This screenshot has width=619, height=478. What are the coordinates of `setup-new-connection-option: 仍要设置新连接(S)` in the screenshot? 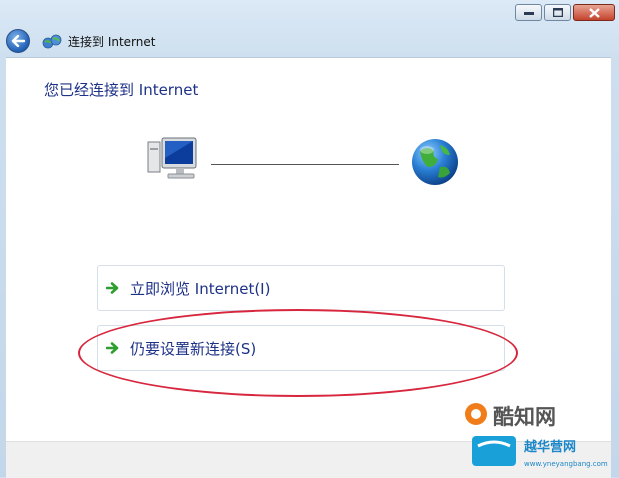 It's located at (301, 348).